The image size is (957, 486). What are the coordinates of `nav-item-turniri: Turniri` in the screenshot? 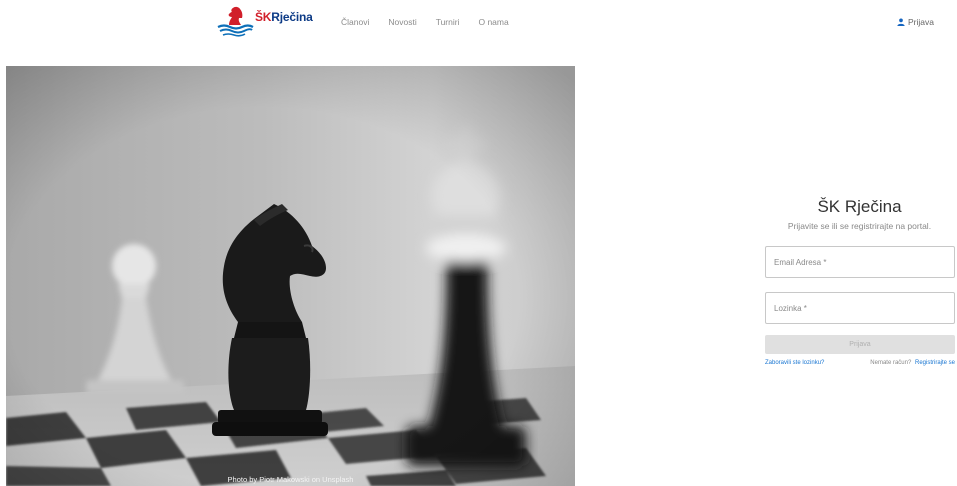 It's located at (448, 22).